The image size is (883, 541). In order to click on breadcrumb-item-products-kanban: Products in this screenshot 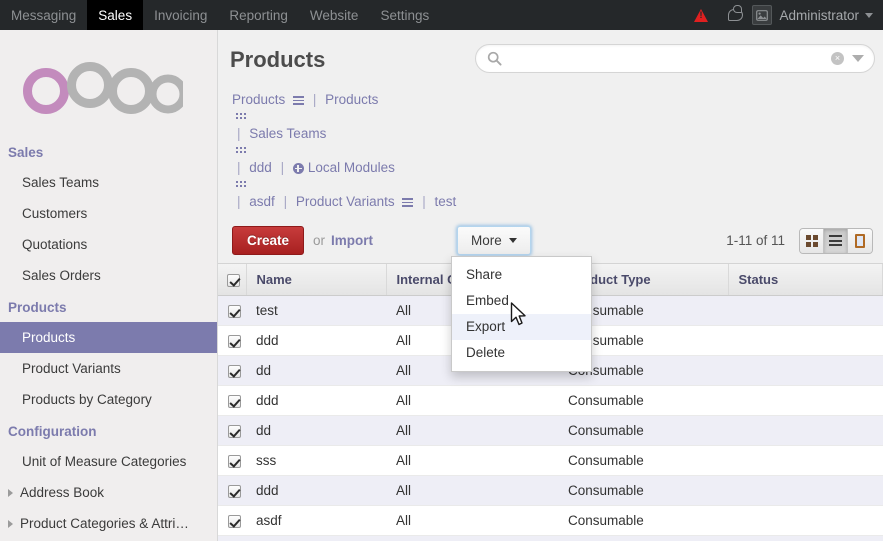, I will do `click(552, 106)`.